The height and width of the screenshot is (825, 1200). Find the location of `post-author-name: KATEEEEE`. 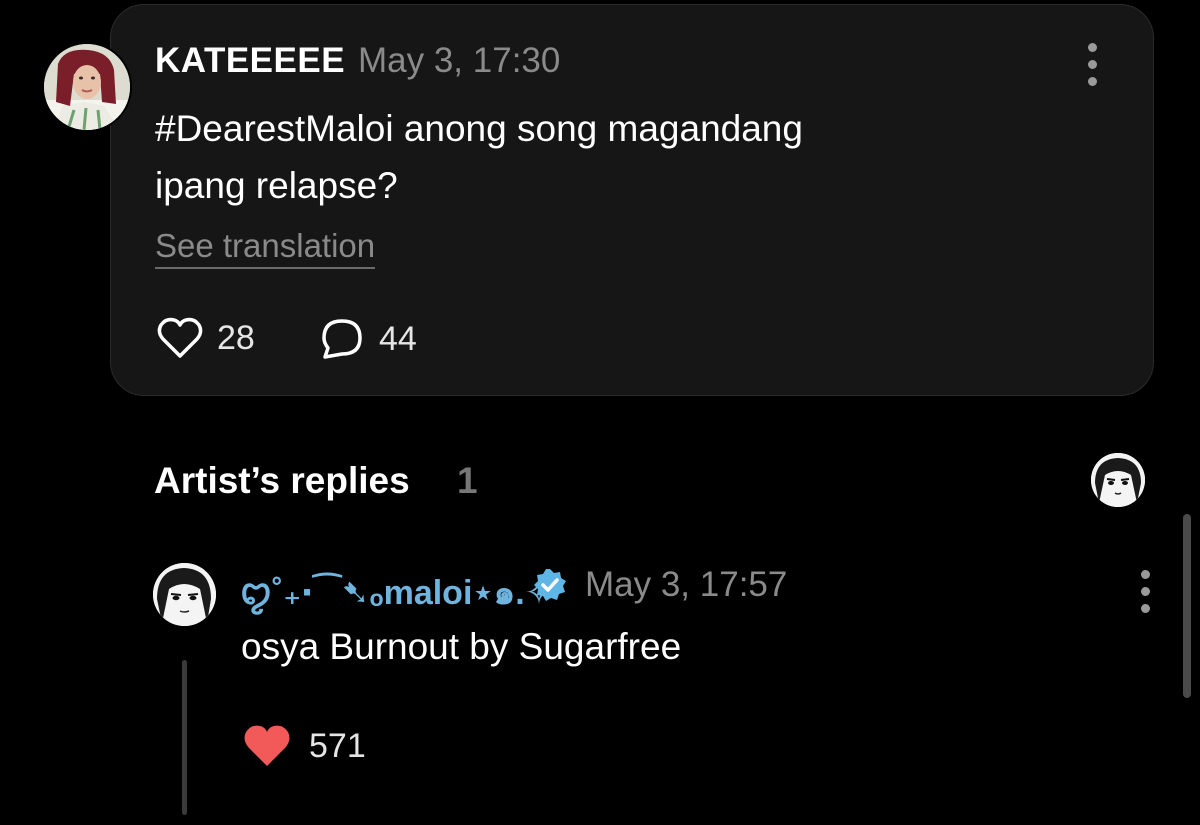

post-author-name: KATEEEEE is located at coordinates (250, 61).